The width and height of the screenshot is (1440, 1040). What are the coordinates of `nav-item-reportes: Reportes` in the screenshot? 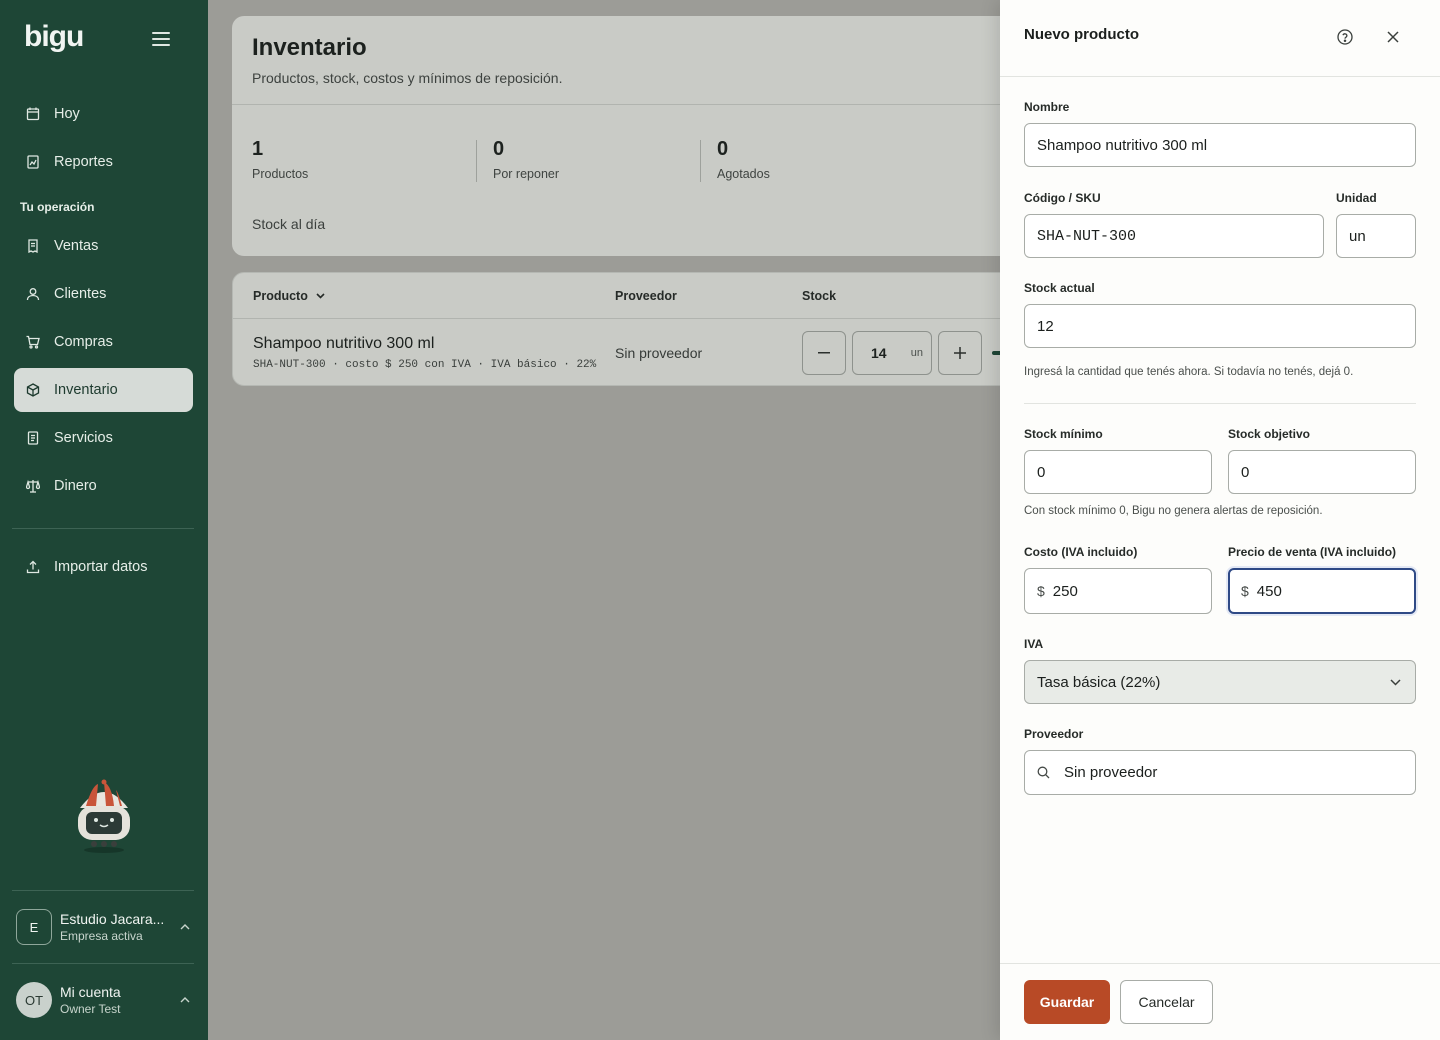 It's located at (103, 162).